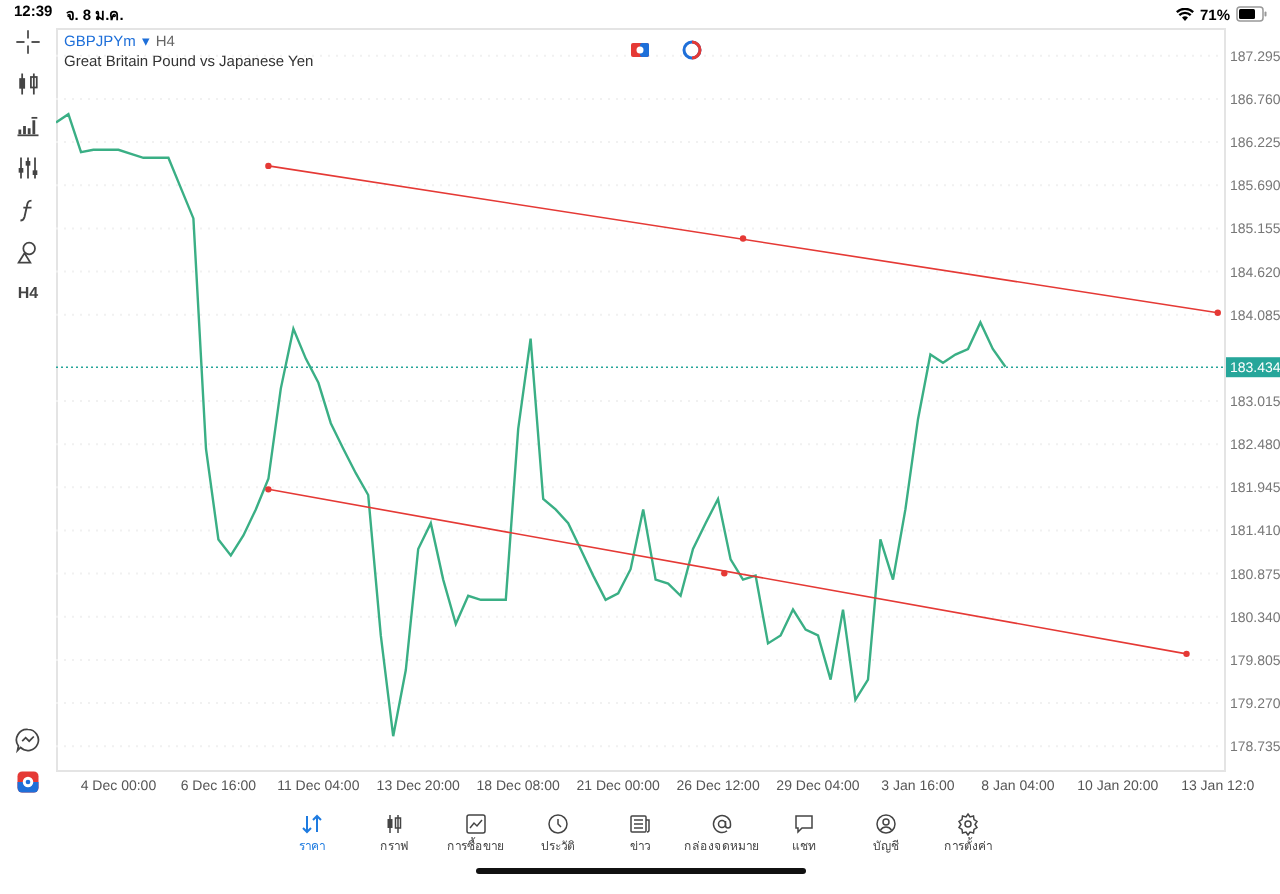 The height and width of the screenshot is (894, 1280). What do you see at coordinates (28, 782) in the screenshot?
I see `app-logo-icon` at bounding box center [28, 782].